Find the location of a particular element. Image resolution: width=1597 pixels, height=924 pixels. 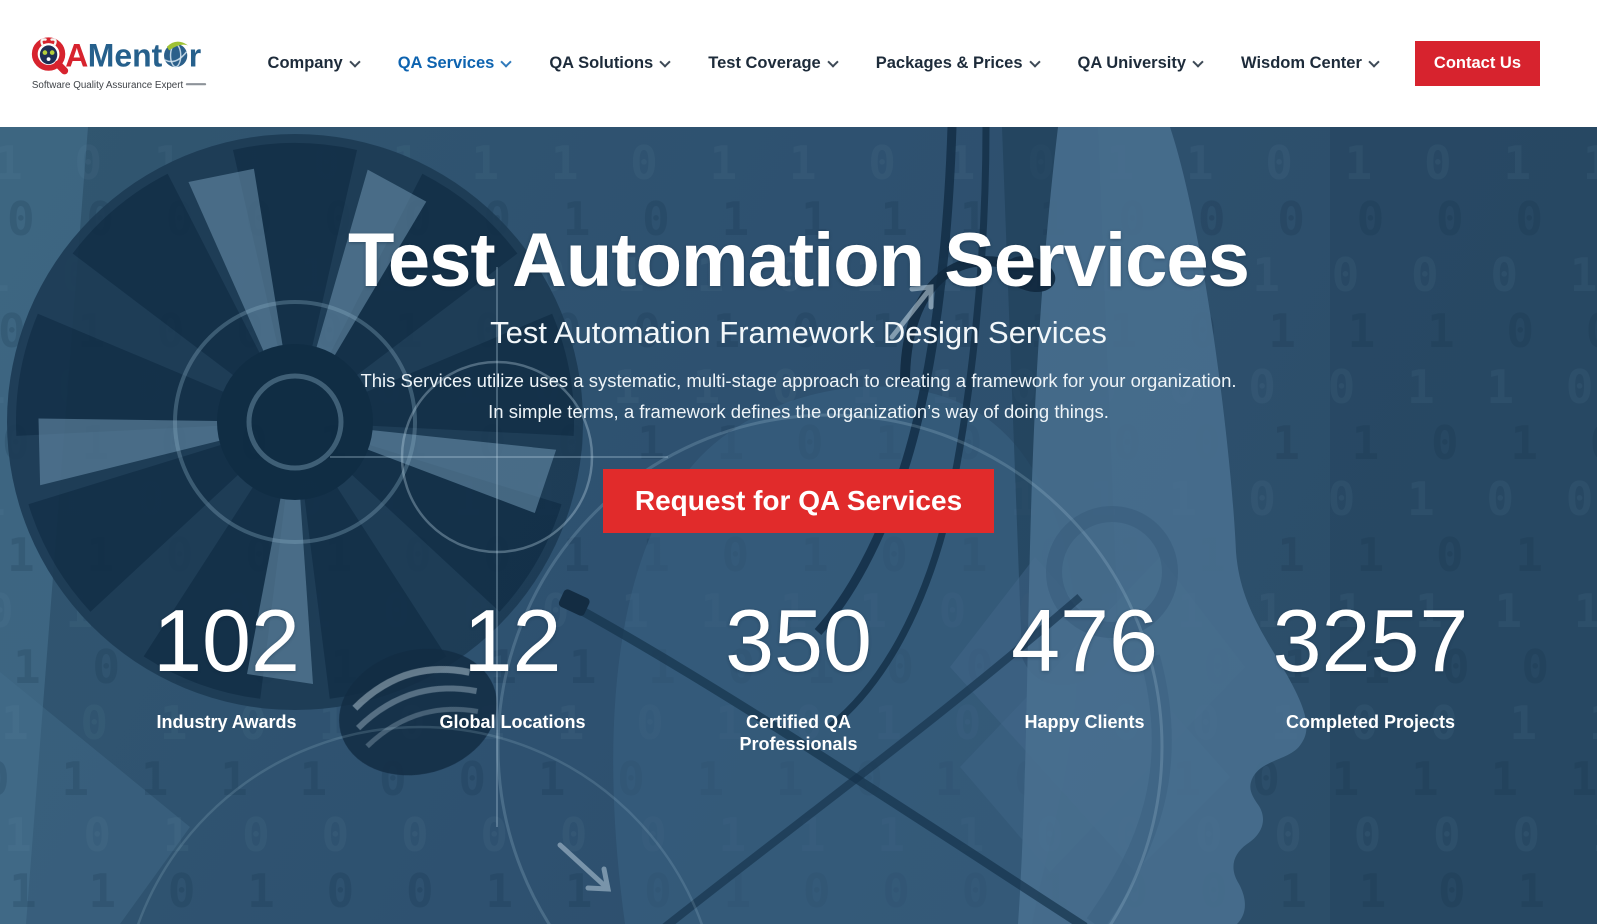

stat-completed-projects: 3257 Completed Projects is located at coordinates (1371, 672).